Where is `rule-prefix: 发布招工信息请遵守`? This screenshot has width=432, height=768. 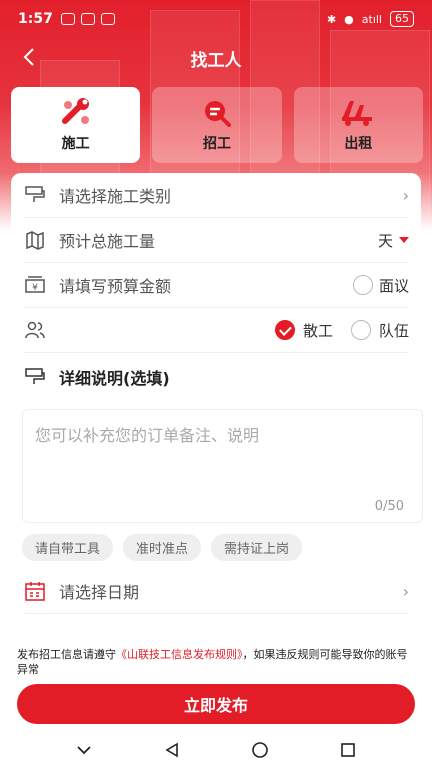
rule-prefix: 发布招工信息请遵守 is located at coordinates (66, 654).